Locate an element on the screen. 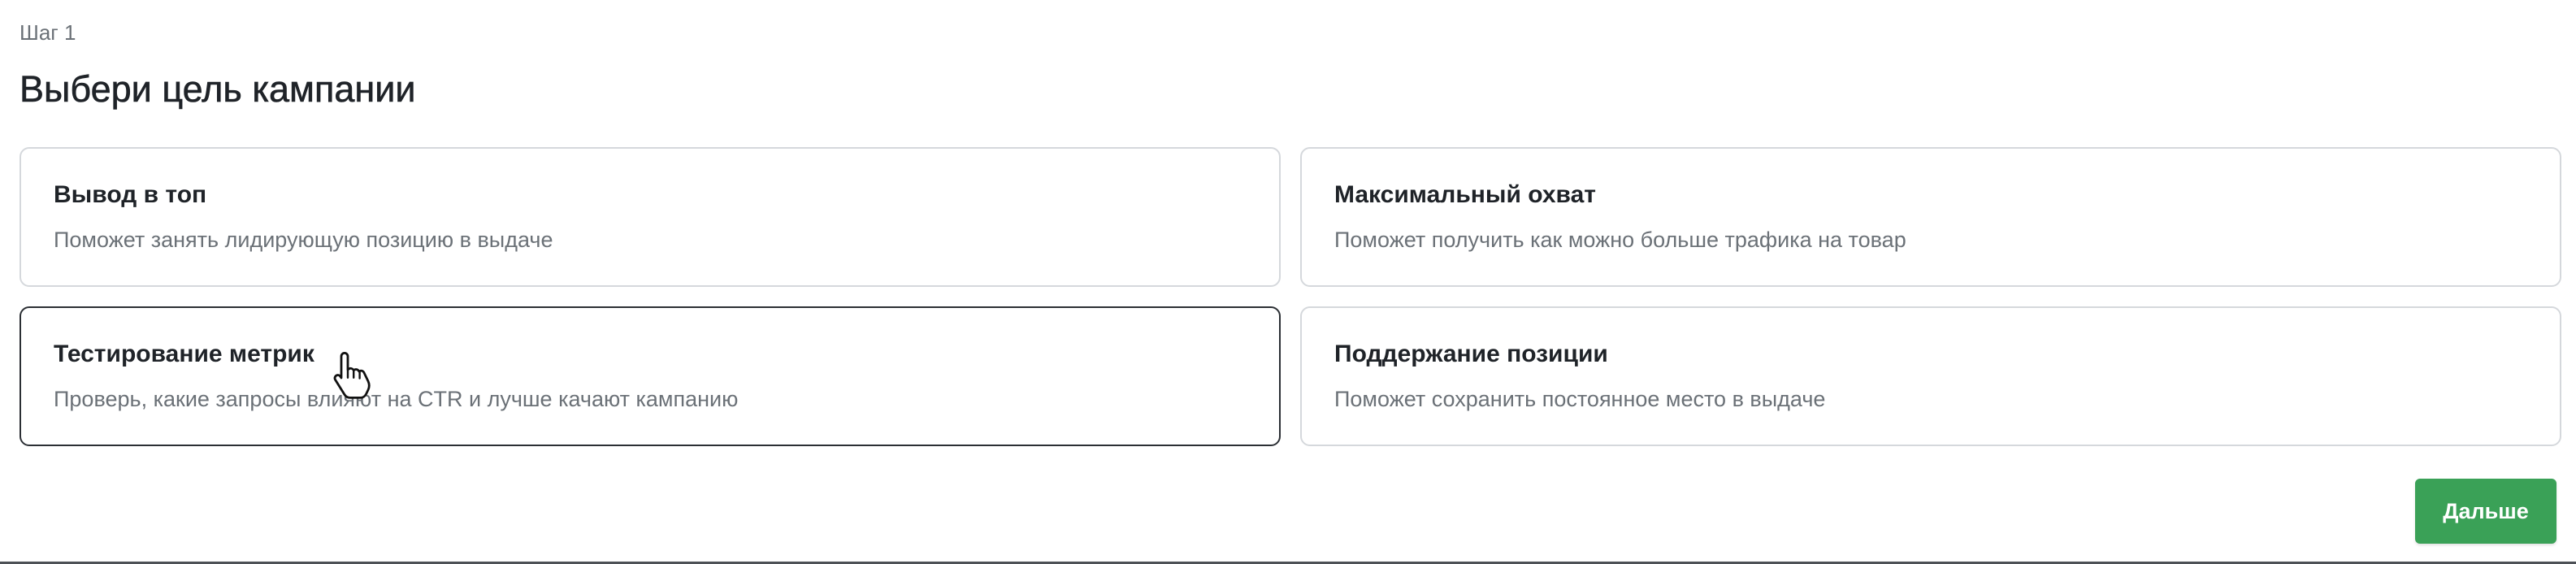 This screenshot has width=2576, height=564. goal-title: Вывод в топ is located at coordinates (130, 195).